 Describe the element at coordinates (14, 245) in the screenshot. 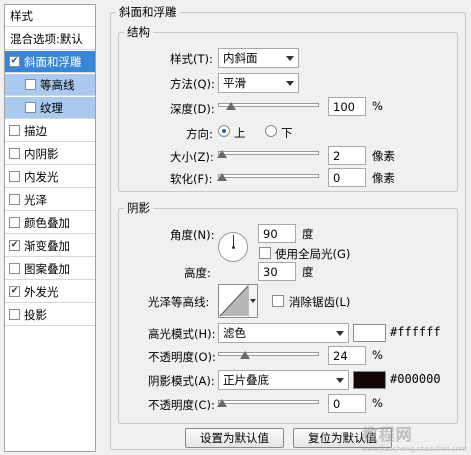

I see `gradient-overlay-checkbox: ✔` at that location.